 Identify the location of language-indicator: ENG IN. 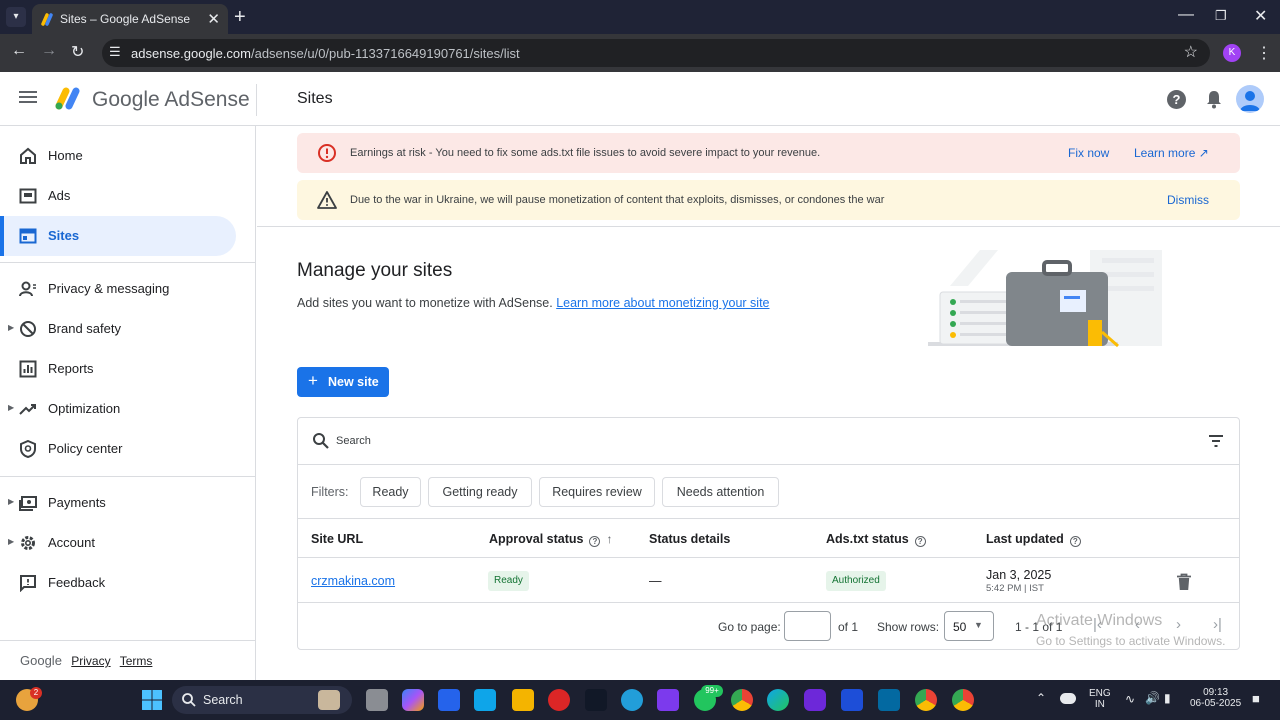
(1100, 699).